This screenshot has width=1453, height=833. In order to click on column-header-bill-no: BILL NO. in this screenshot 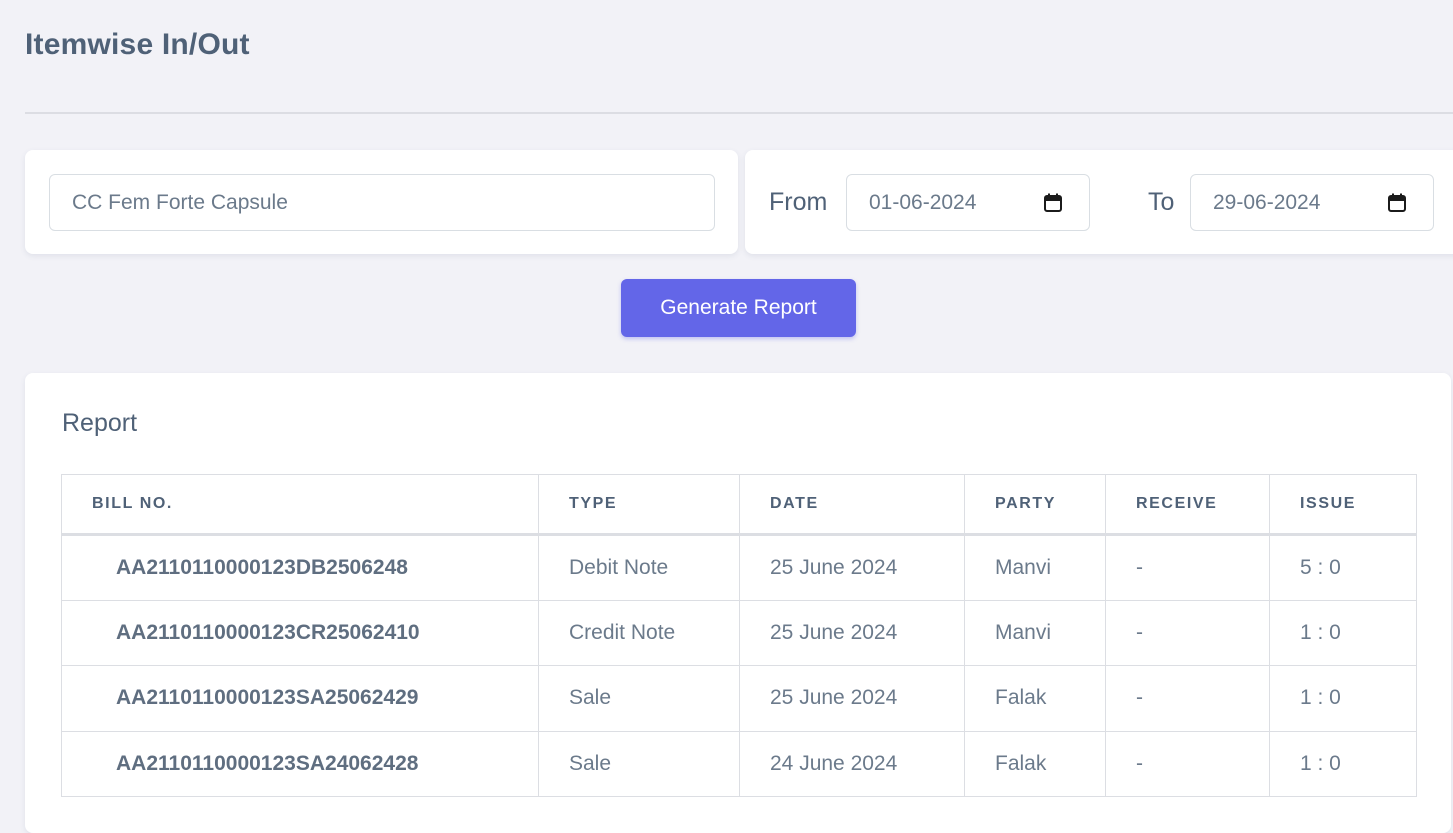, I will do `click(300, 505)`.